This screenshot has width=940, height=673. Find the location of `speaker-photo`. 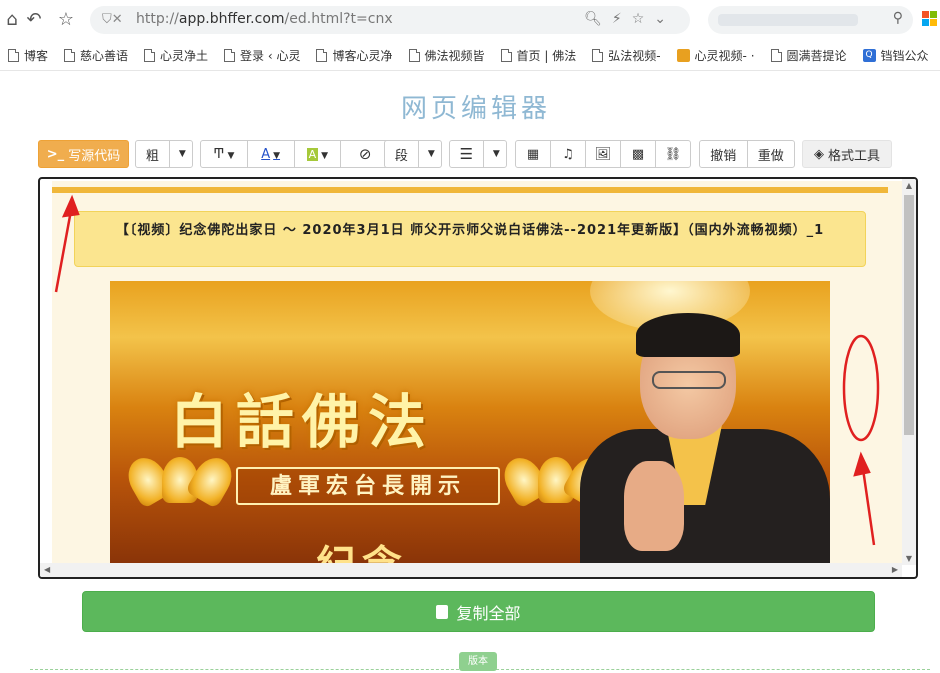

speaker-photo is located at coordinates (705, 437).